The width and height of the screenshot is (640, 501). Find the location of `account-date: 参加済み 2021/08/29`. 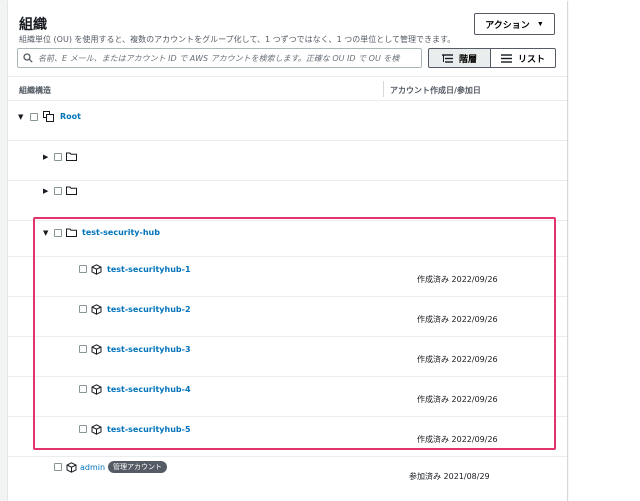

account-date: 参加済み 2021/08/29 is located at coordinates (449, 476).